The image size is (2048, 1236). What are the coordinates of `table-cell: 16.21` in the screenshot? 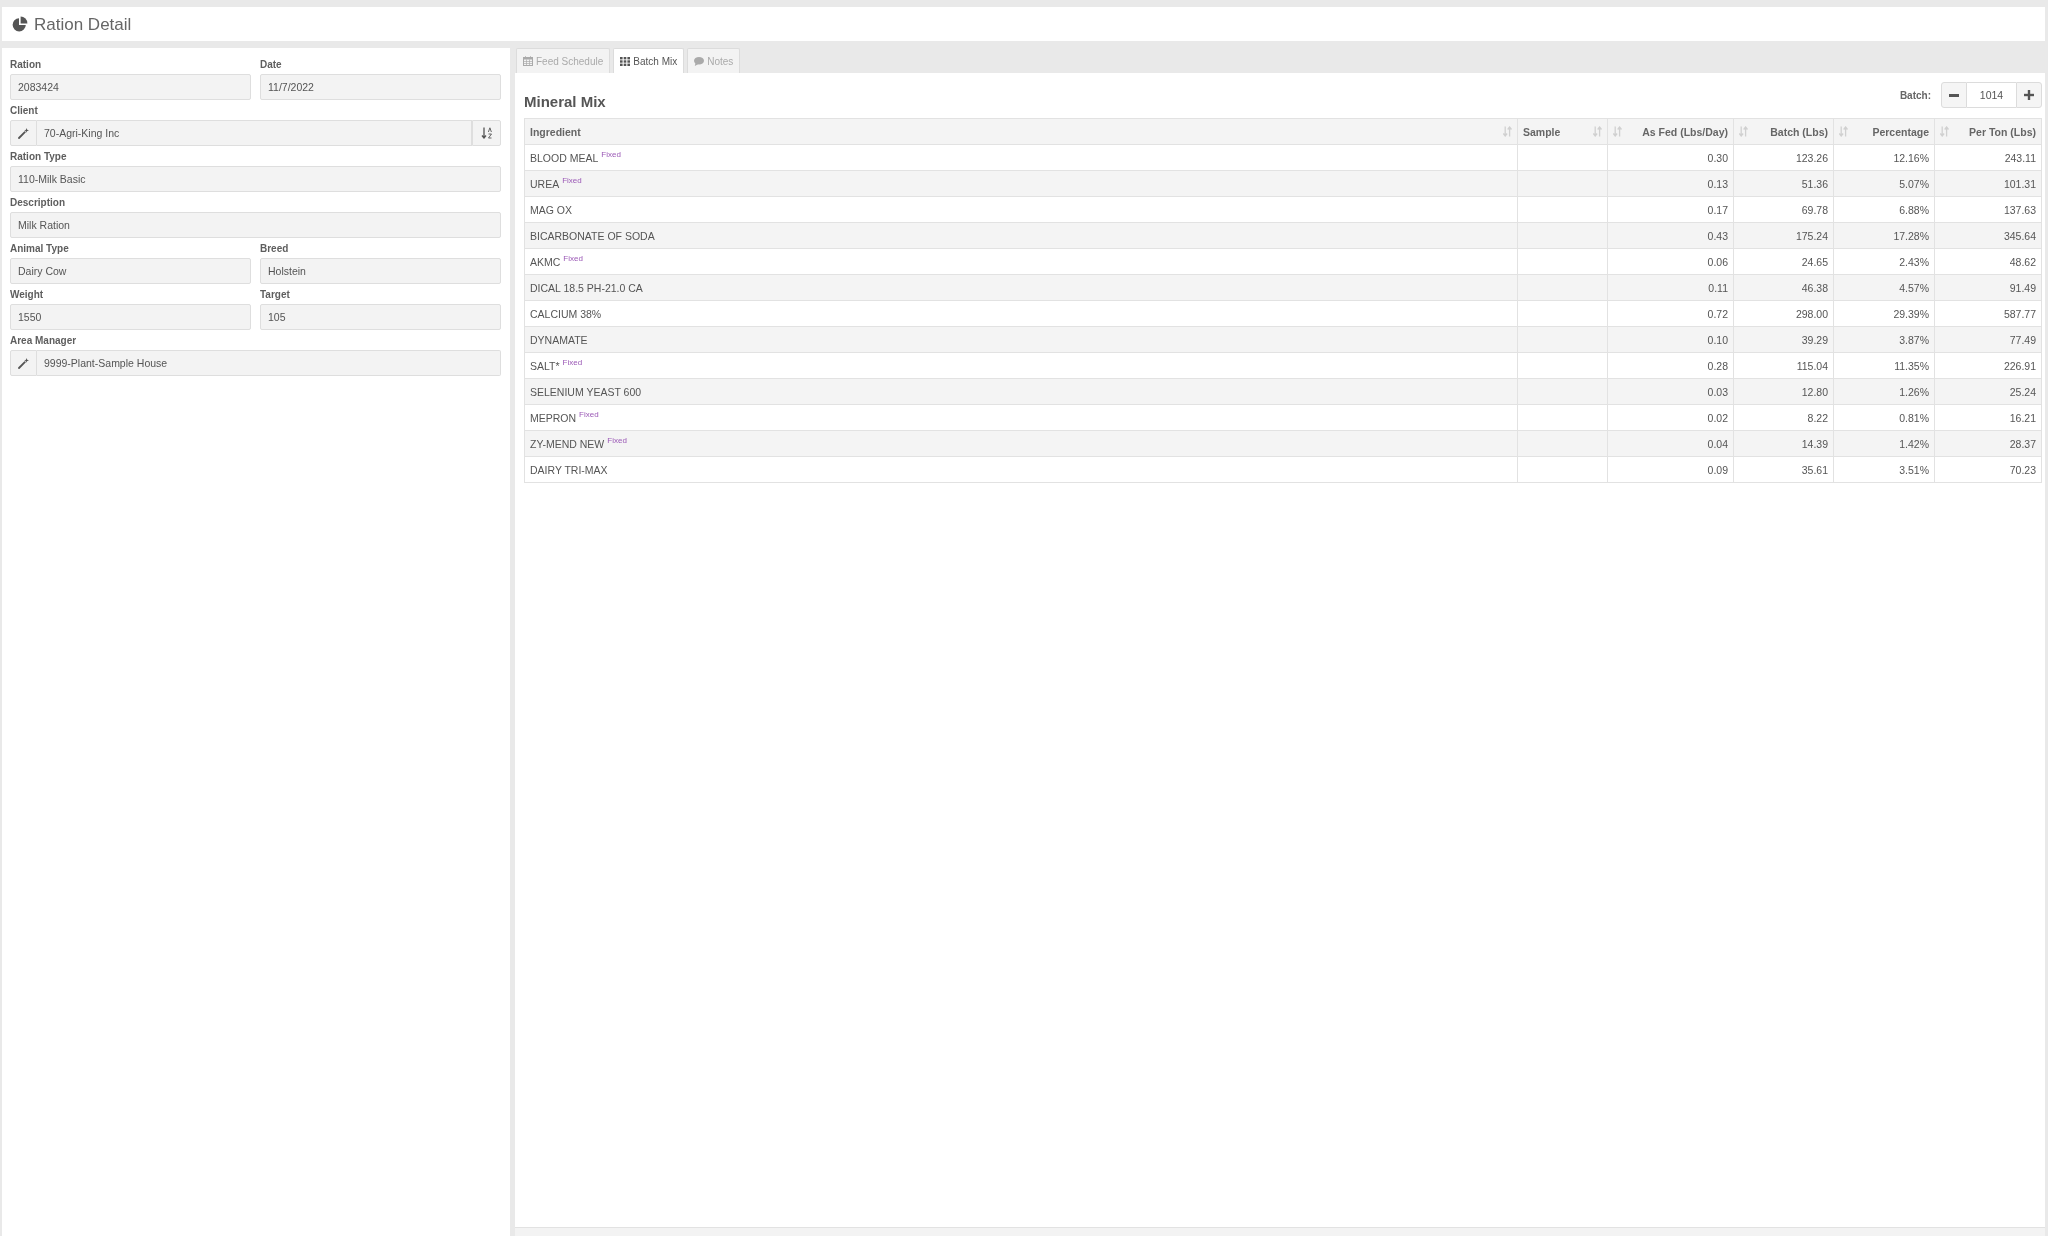 It's located at (1988, 417).